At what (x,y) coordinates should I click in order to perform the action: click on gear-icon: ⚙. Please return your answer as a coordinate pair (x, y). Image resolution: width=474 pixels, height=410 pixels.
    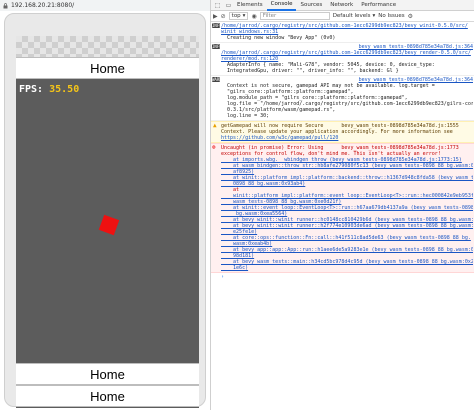
    Looking at the image, I should click on (410, 16).